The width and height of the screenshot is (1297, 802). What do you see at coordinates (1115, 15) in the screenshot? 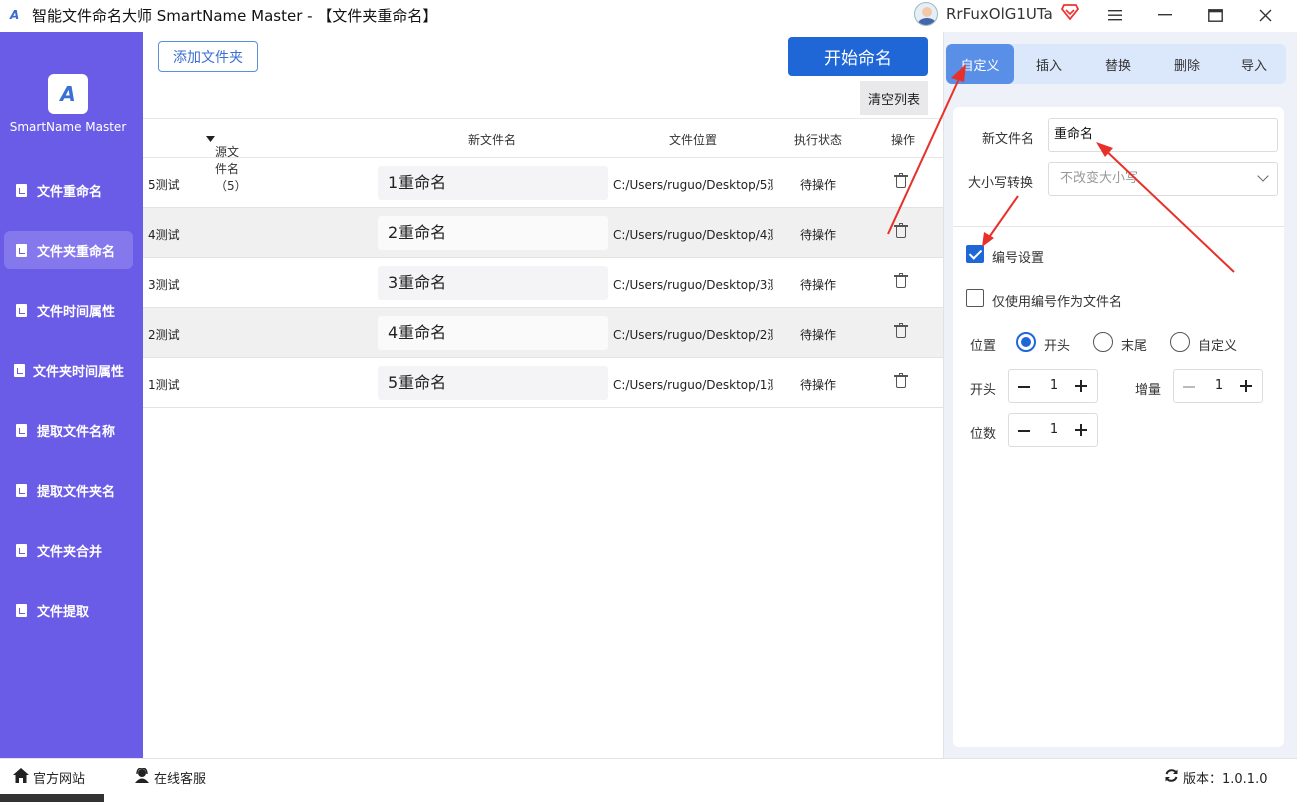
I see `menu-icon` at bounding box center [1115, 15].